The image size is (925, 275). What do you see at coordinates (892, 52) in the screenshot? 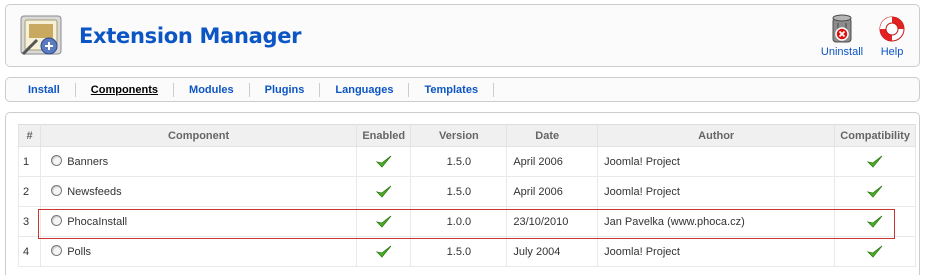
I see `help-label: Help` at bounding box center [892, 52].